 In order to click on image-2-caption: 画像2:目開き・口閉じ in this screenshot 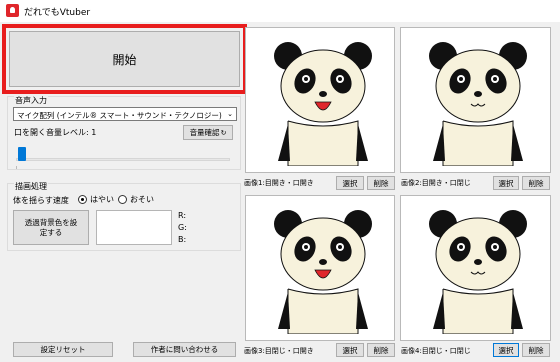, I will do `click(436, 183)`.